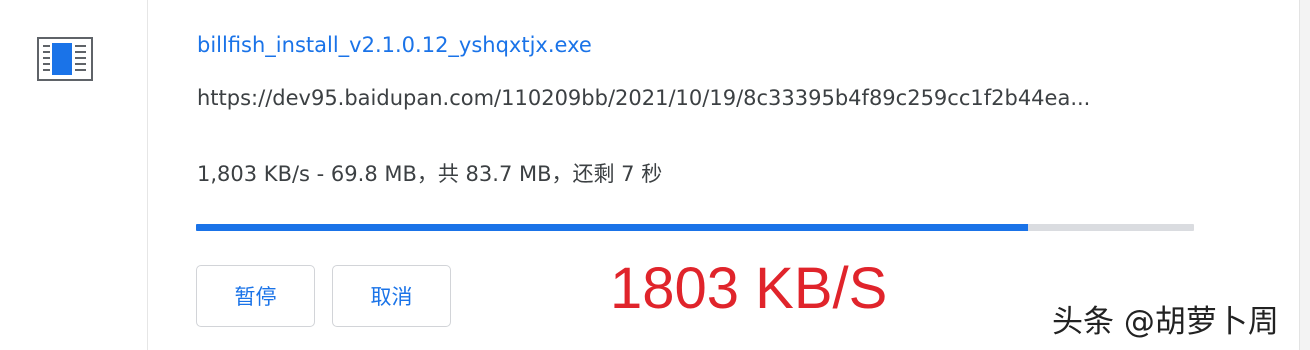  I want to click on file-window-icon, so click(65, 59).